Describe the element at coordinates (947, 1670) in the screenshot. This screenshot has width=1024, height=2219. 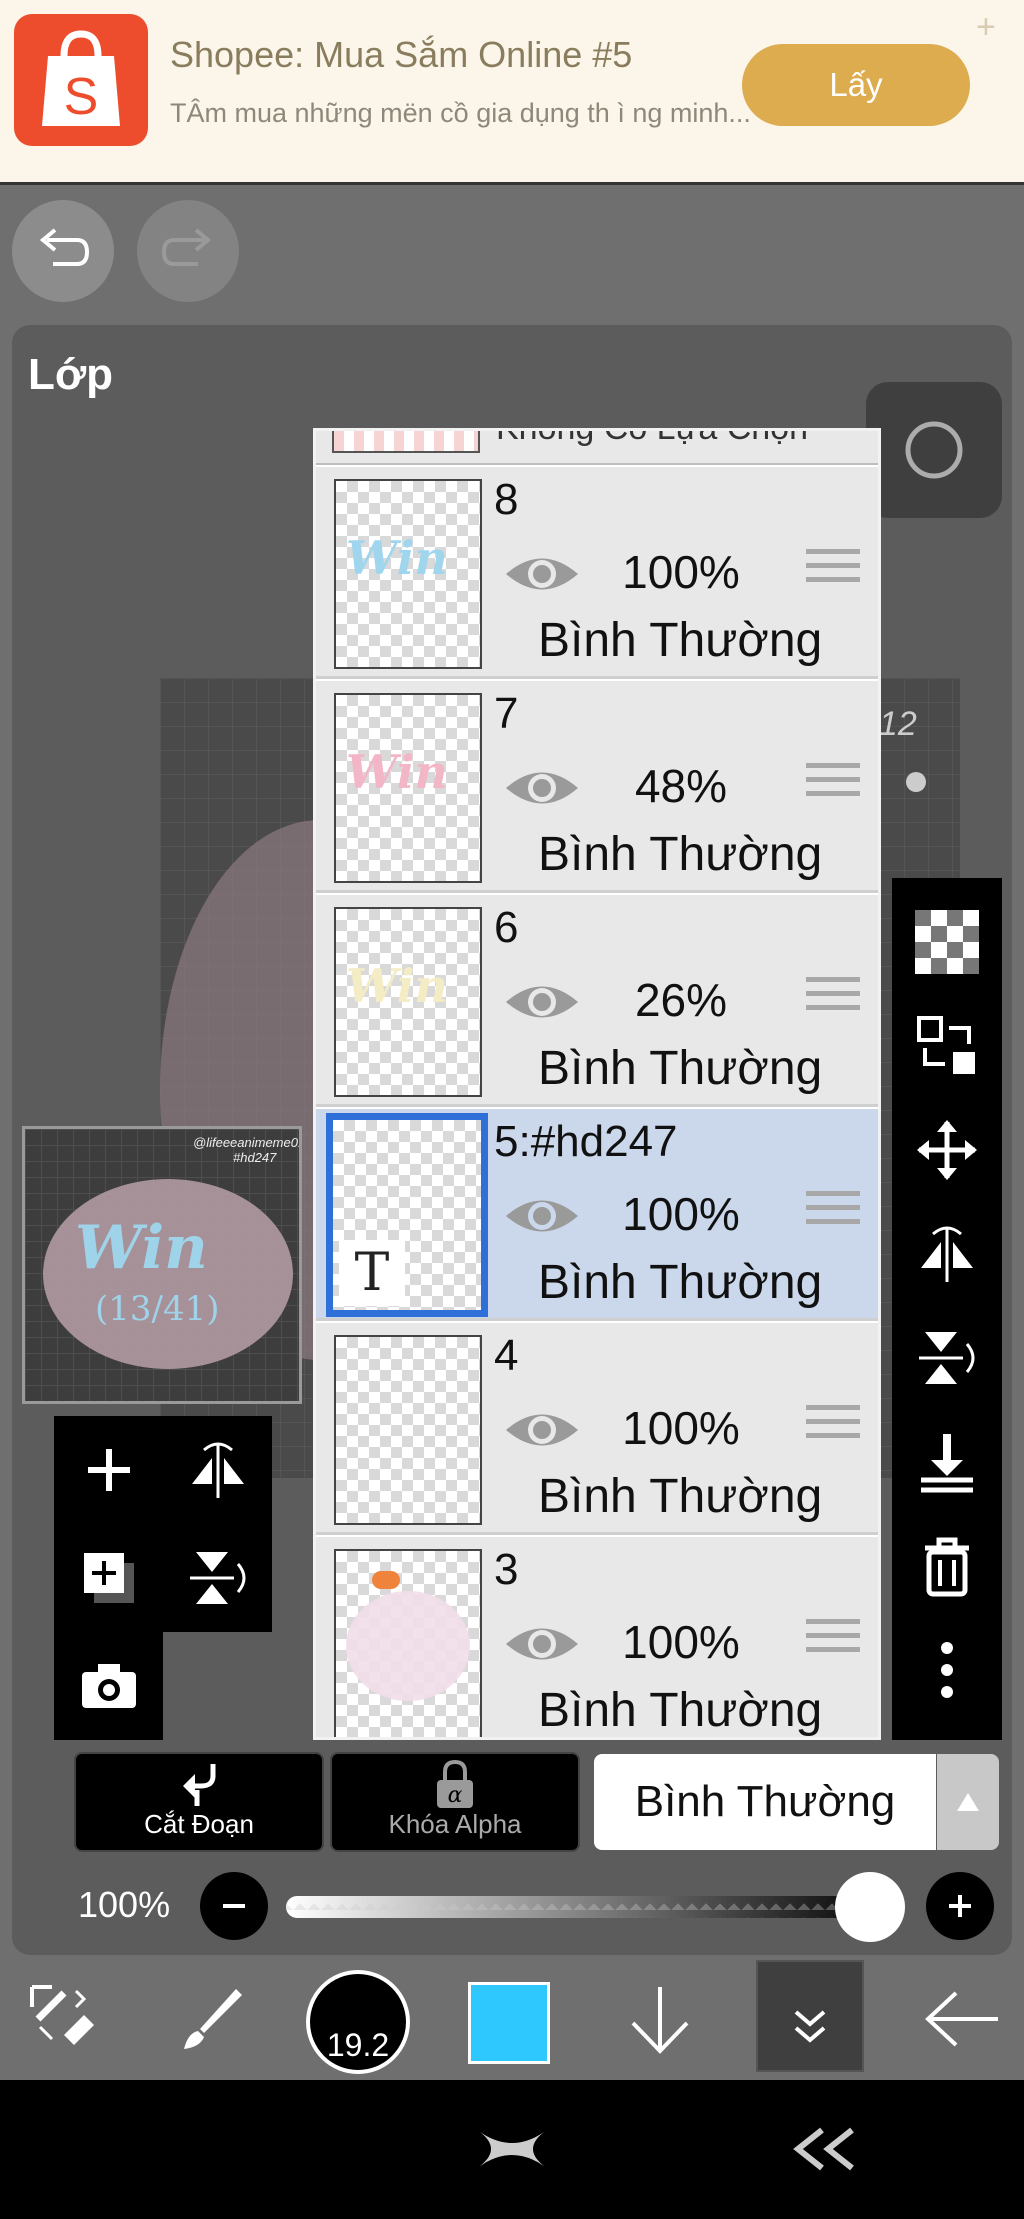
I see `more-options-button` at that location.